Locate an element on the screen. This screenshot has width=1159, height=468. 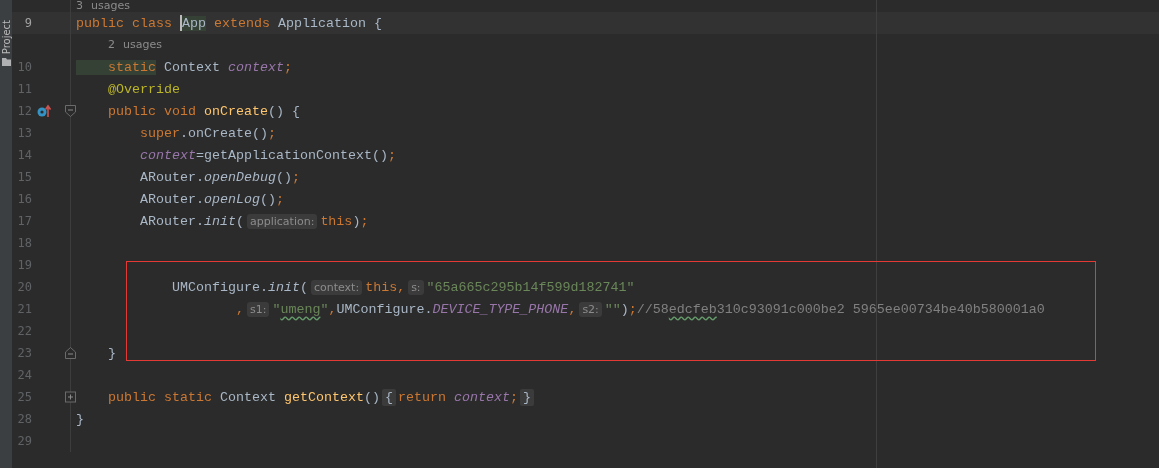
line-number: 15 is located at coordinates (24, 177).